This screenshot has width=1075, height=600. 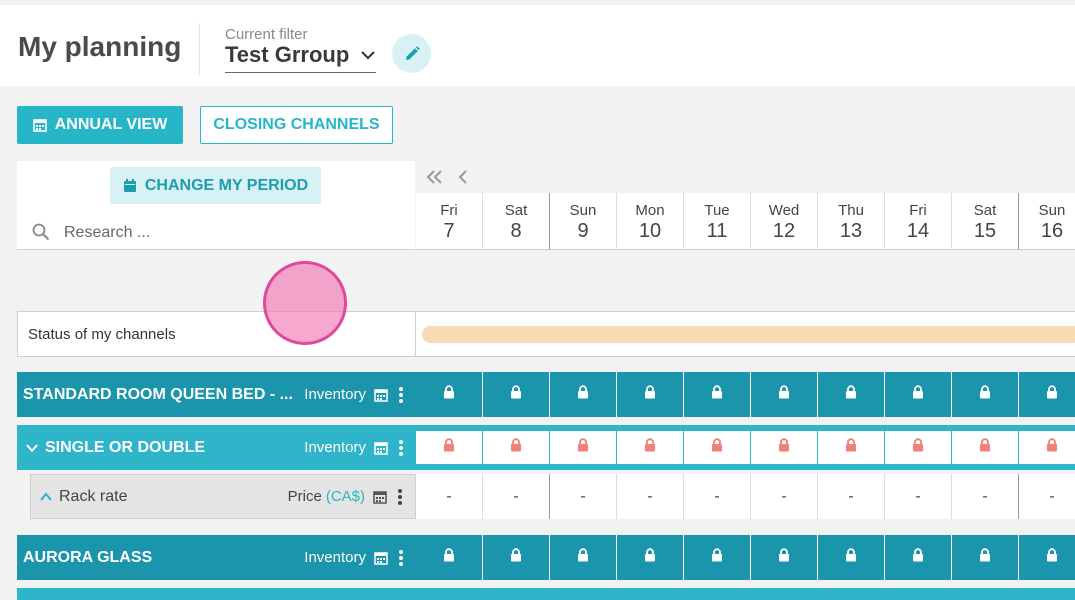 What do you see at coordinates (748, 334) in the screenshot?
I see `status-bar` at bounding box center [748, 334].